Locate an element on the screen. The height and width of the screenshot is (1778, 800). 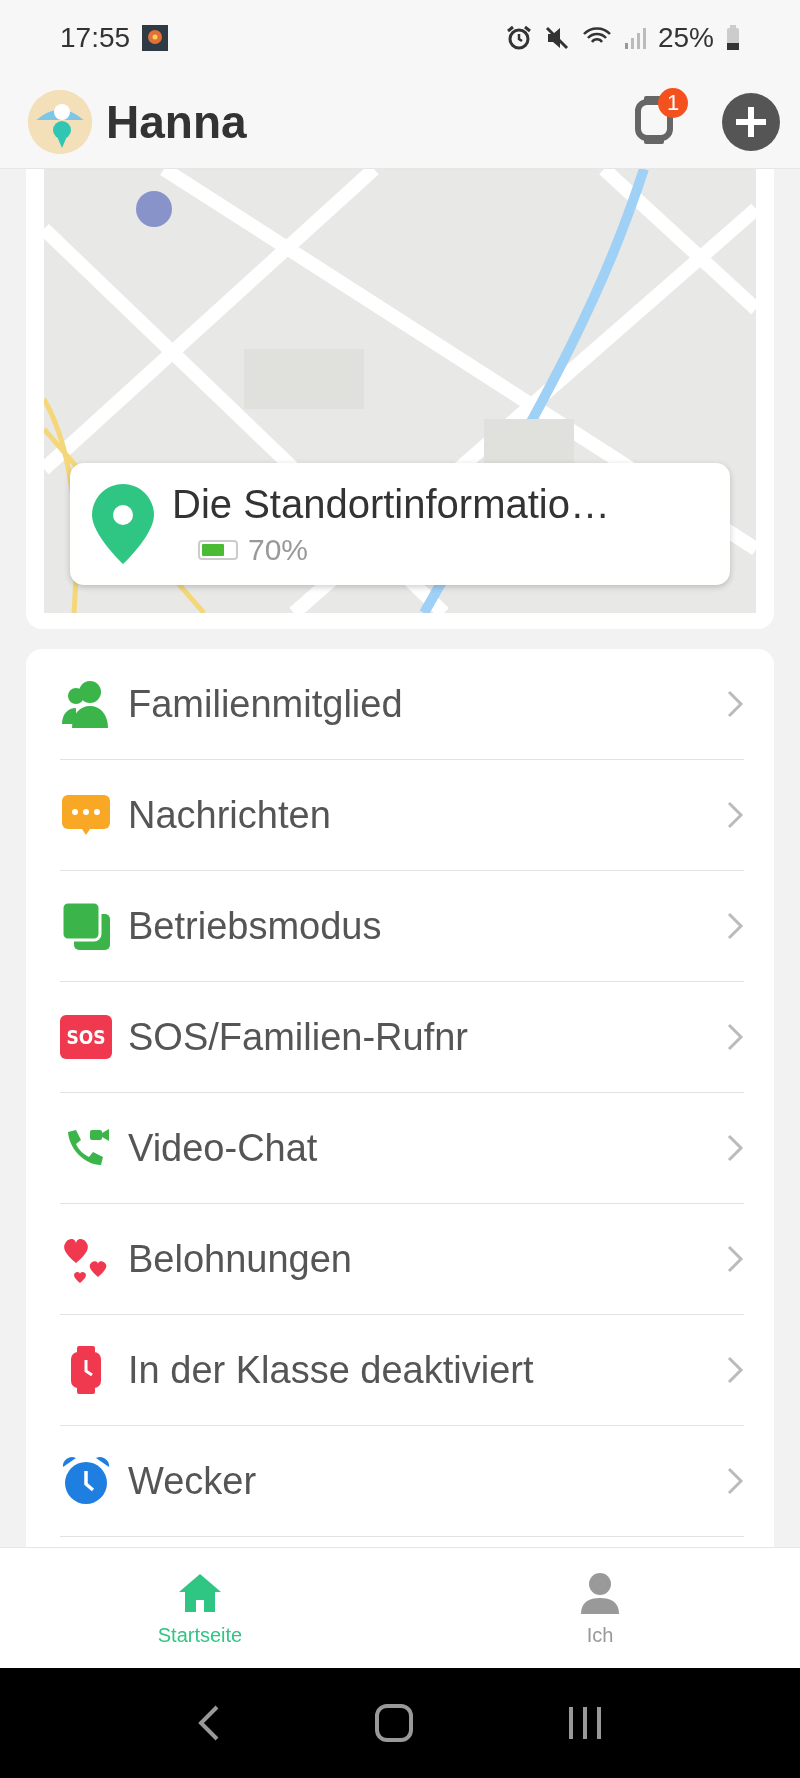
menu-item: Wecker is located at coordinates (402, 1481).